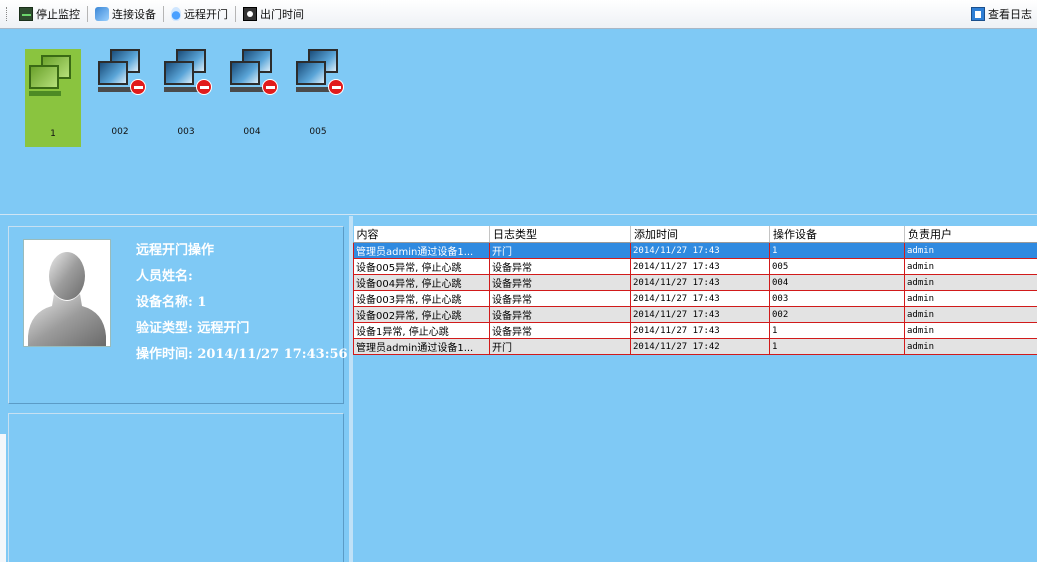  What do you see at coordinates (837, 298) in the screenshot?
I see `cell-device: 003` at bounding box center [837, 298].